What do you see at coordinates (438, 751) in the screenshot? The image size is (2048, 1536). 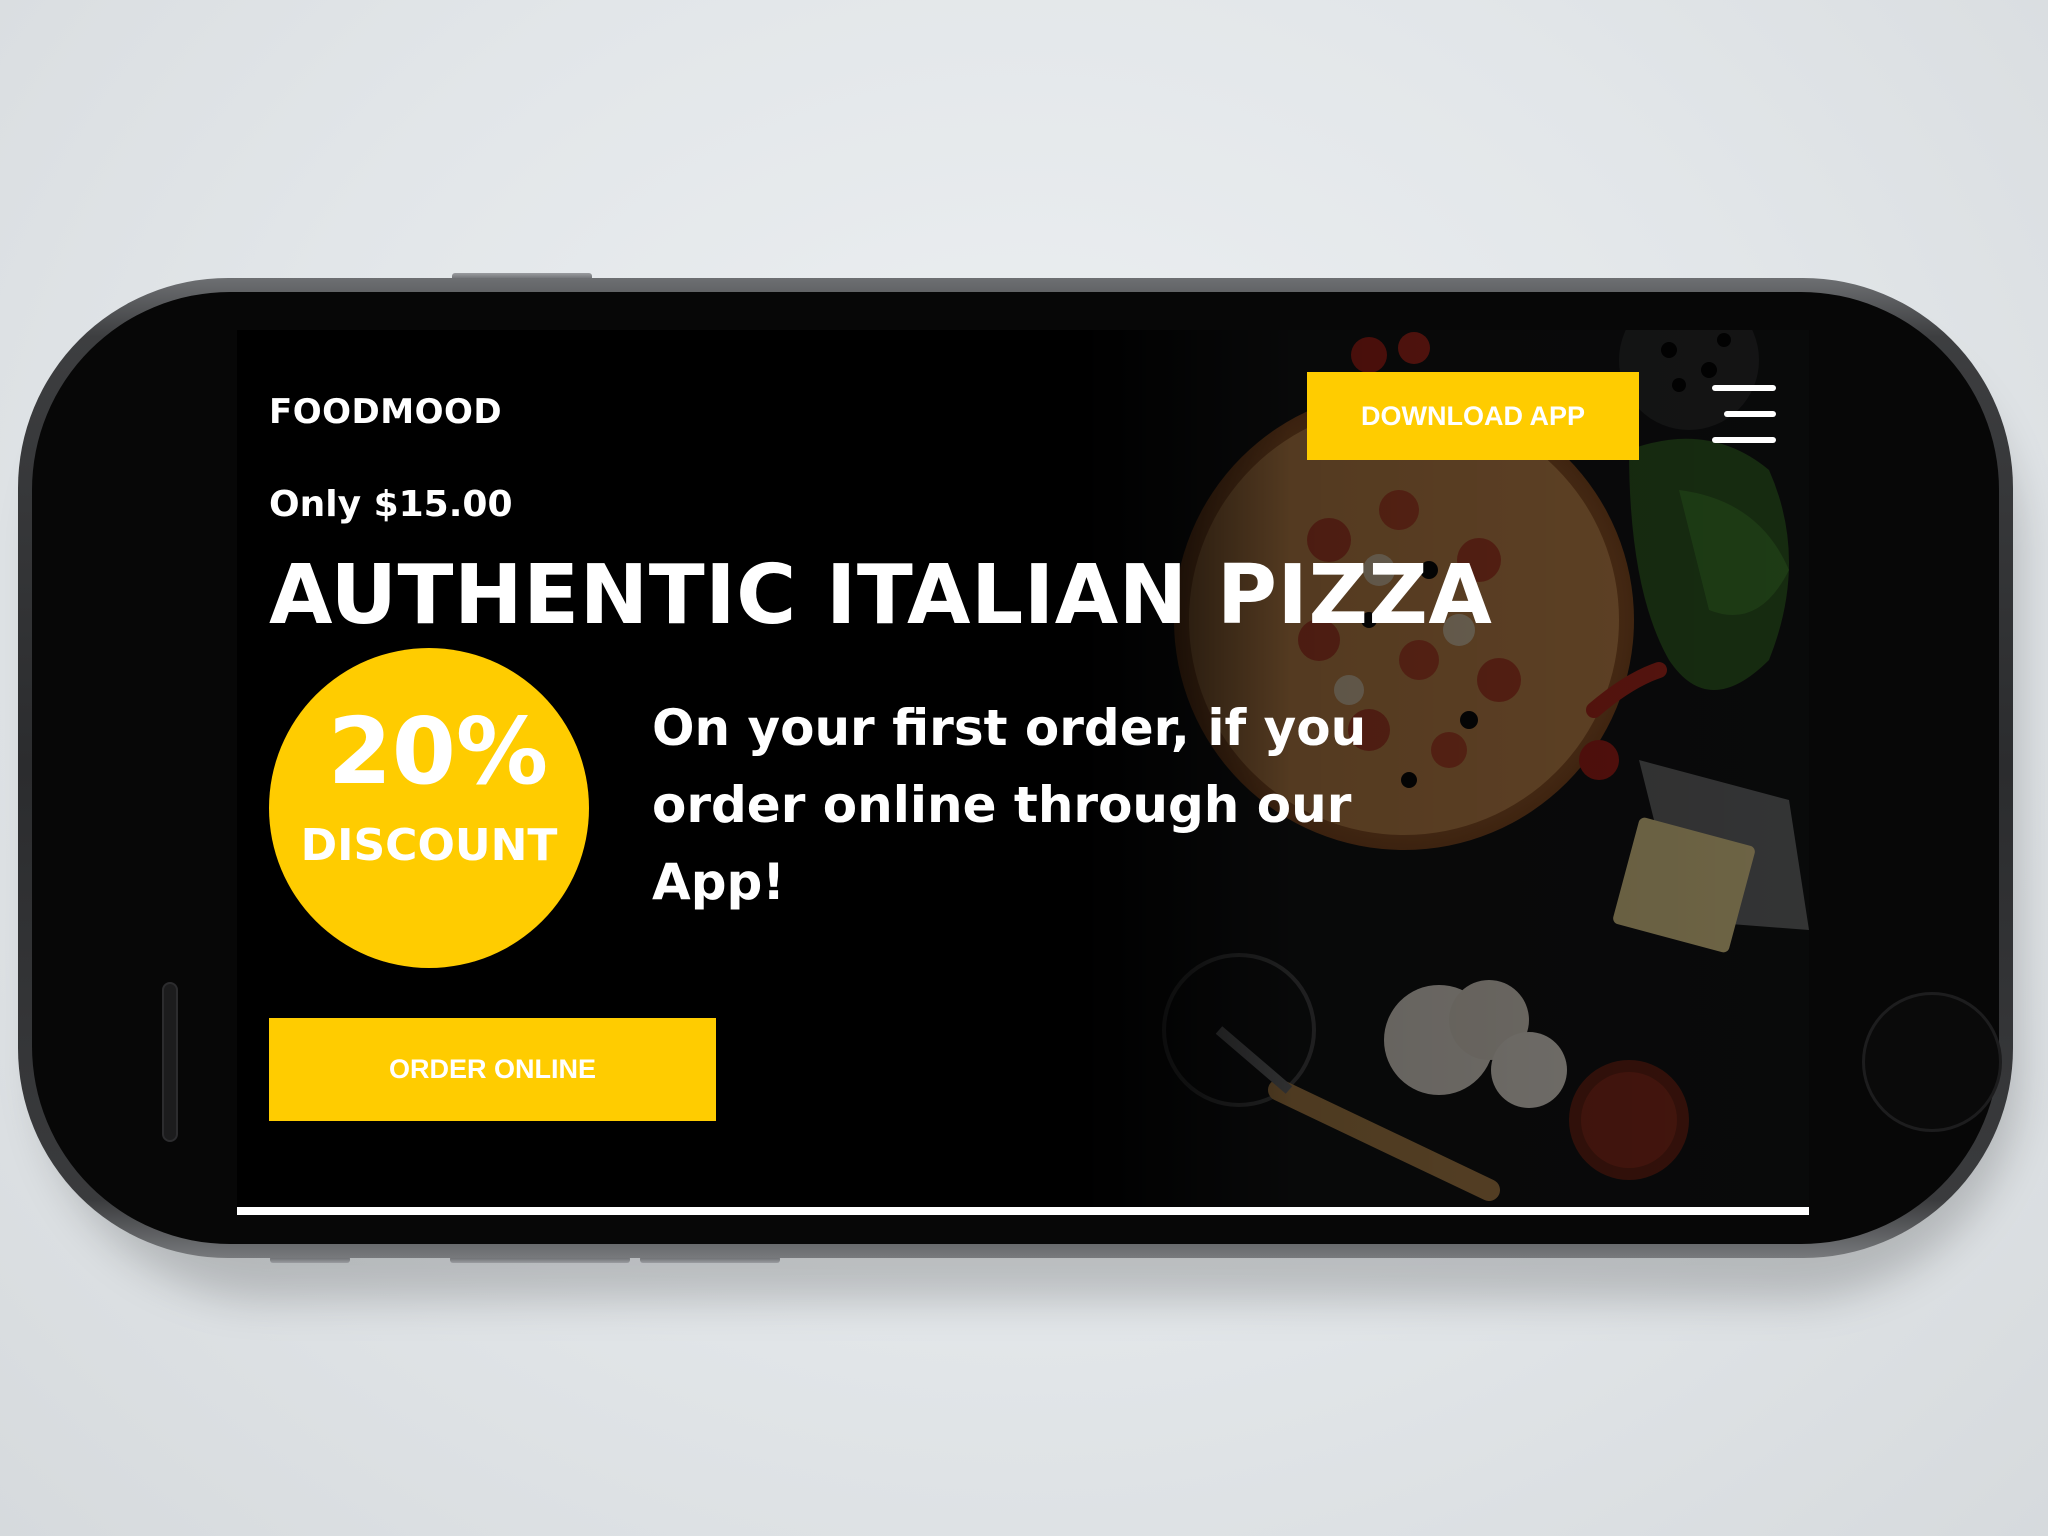 I see `discount-percent: 20%` at bounding box center [438, 751].